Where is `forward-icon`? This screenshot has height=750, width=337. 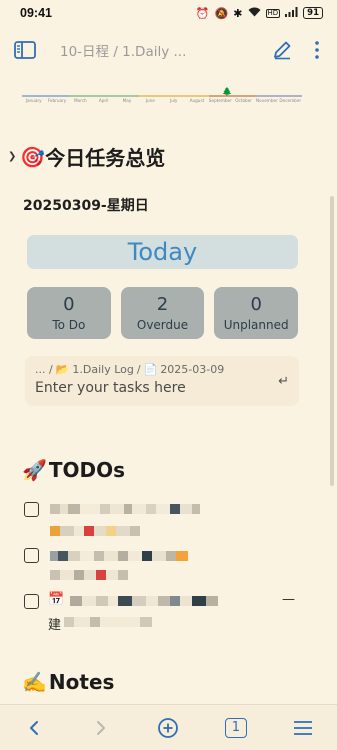
forward-icon is located at coordinates (101, 727).